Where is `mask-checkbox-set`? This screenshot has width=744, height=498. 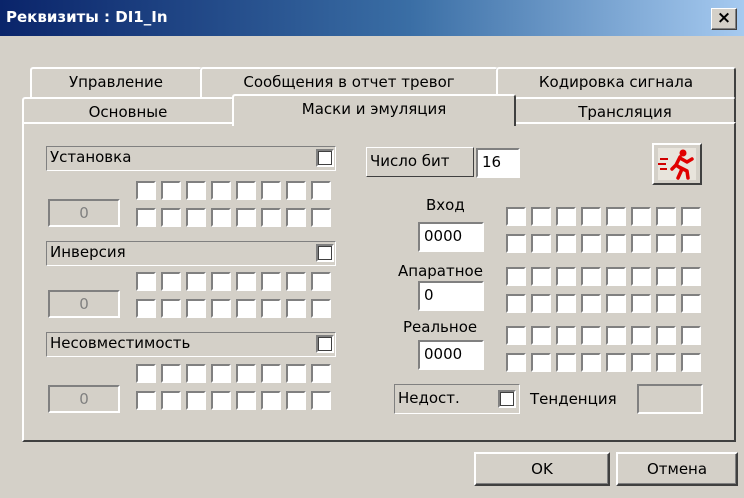 mask-checkbox-set is located at coordinates (325, 158).